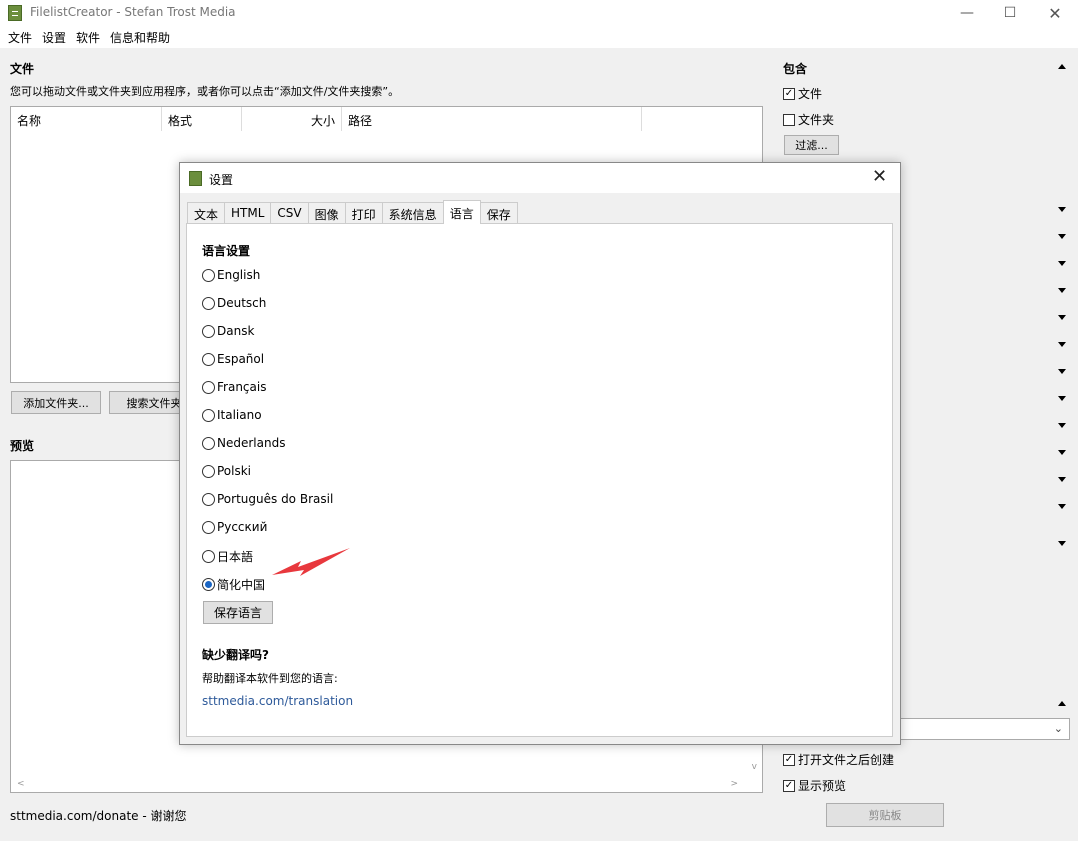  I want to click on radio-japanese: 日本語, so click(227, 556).